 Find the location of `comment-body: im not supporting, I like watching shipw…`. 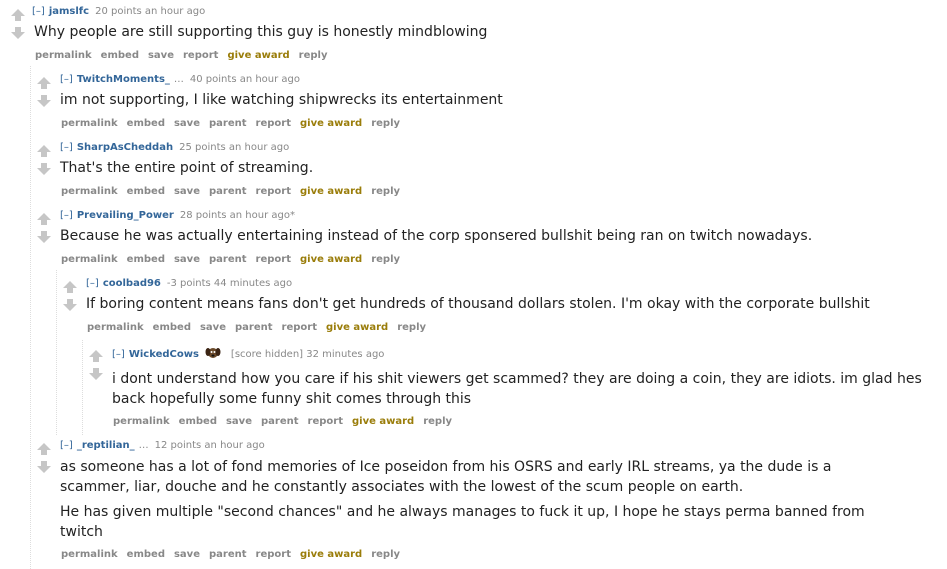

comment-body: im not supporting, I like watching shipw… is located at coordinates (281, 100).